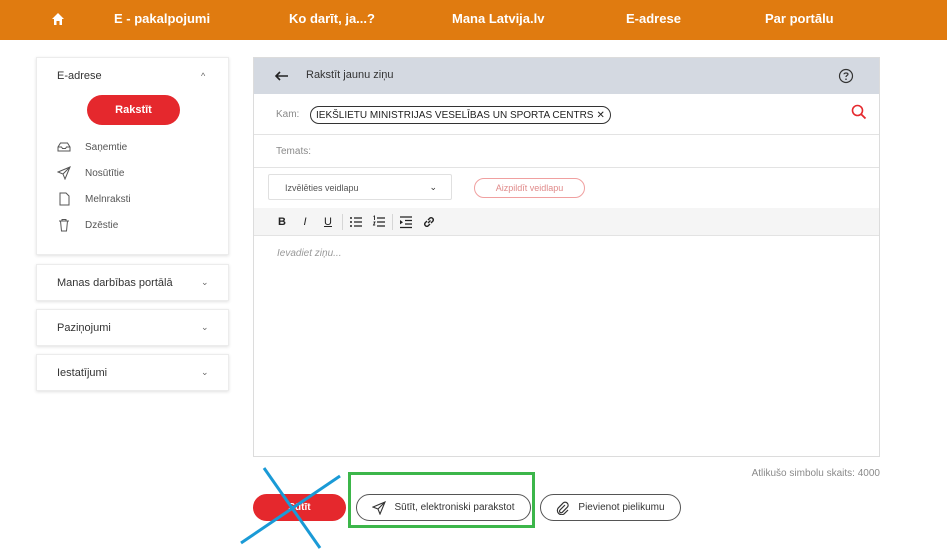  I want to click on template-row: Izvēlēties veidlapu ⌄ Aizpildīt veidlapu, so click(566, 188).